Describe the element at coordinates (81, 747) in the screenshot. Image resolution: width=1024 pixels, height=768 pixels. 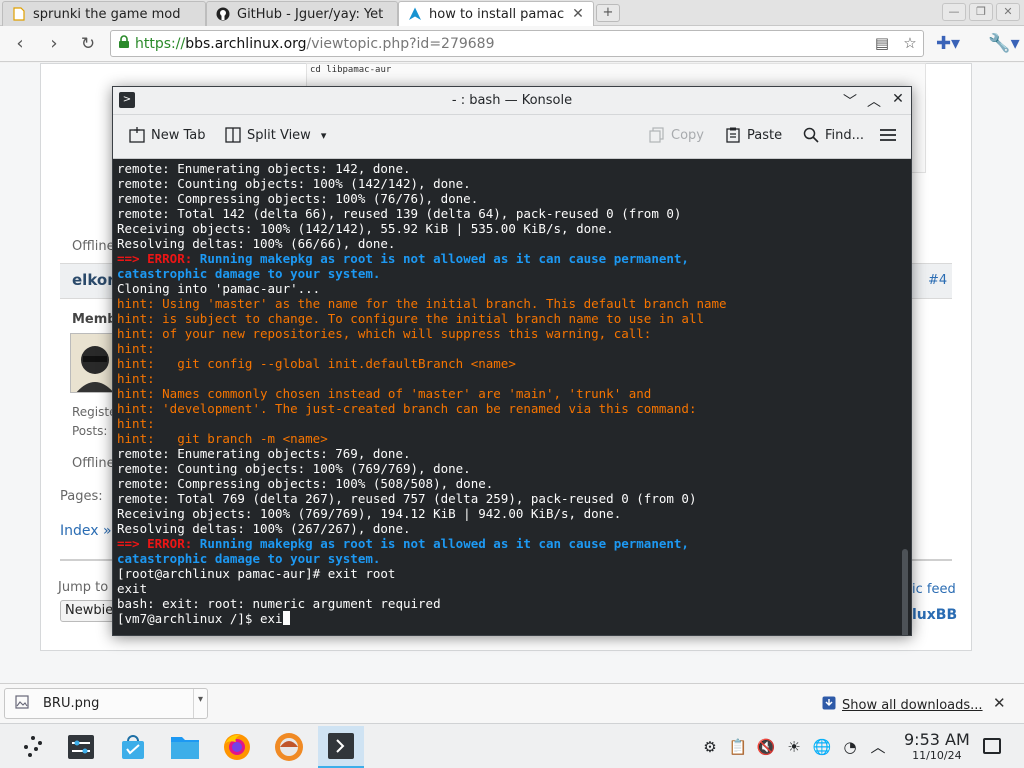
I see `system-settings-icon` at that location.